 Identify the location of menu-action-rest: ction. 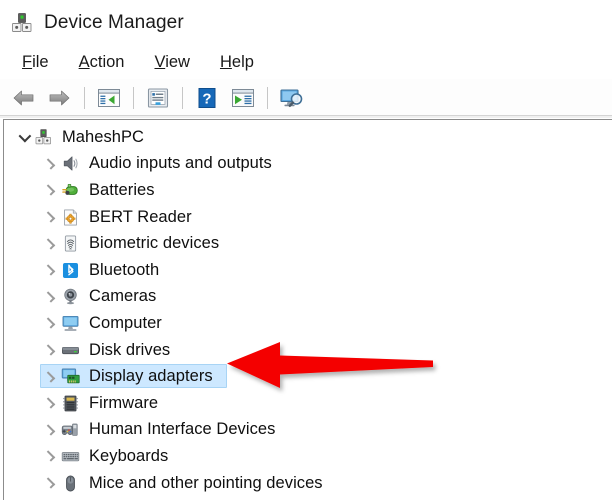
(107, 61).